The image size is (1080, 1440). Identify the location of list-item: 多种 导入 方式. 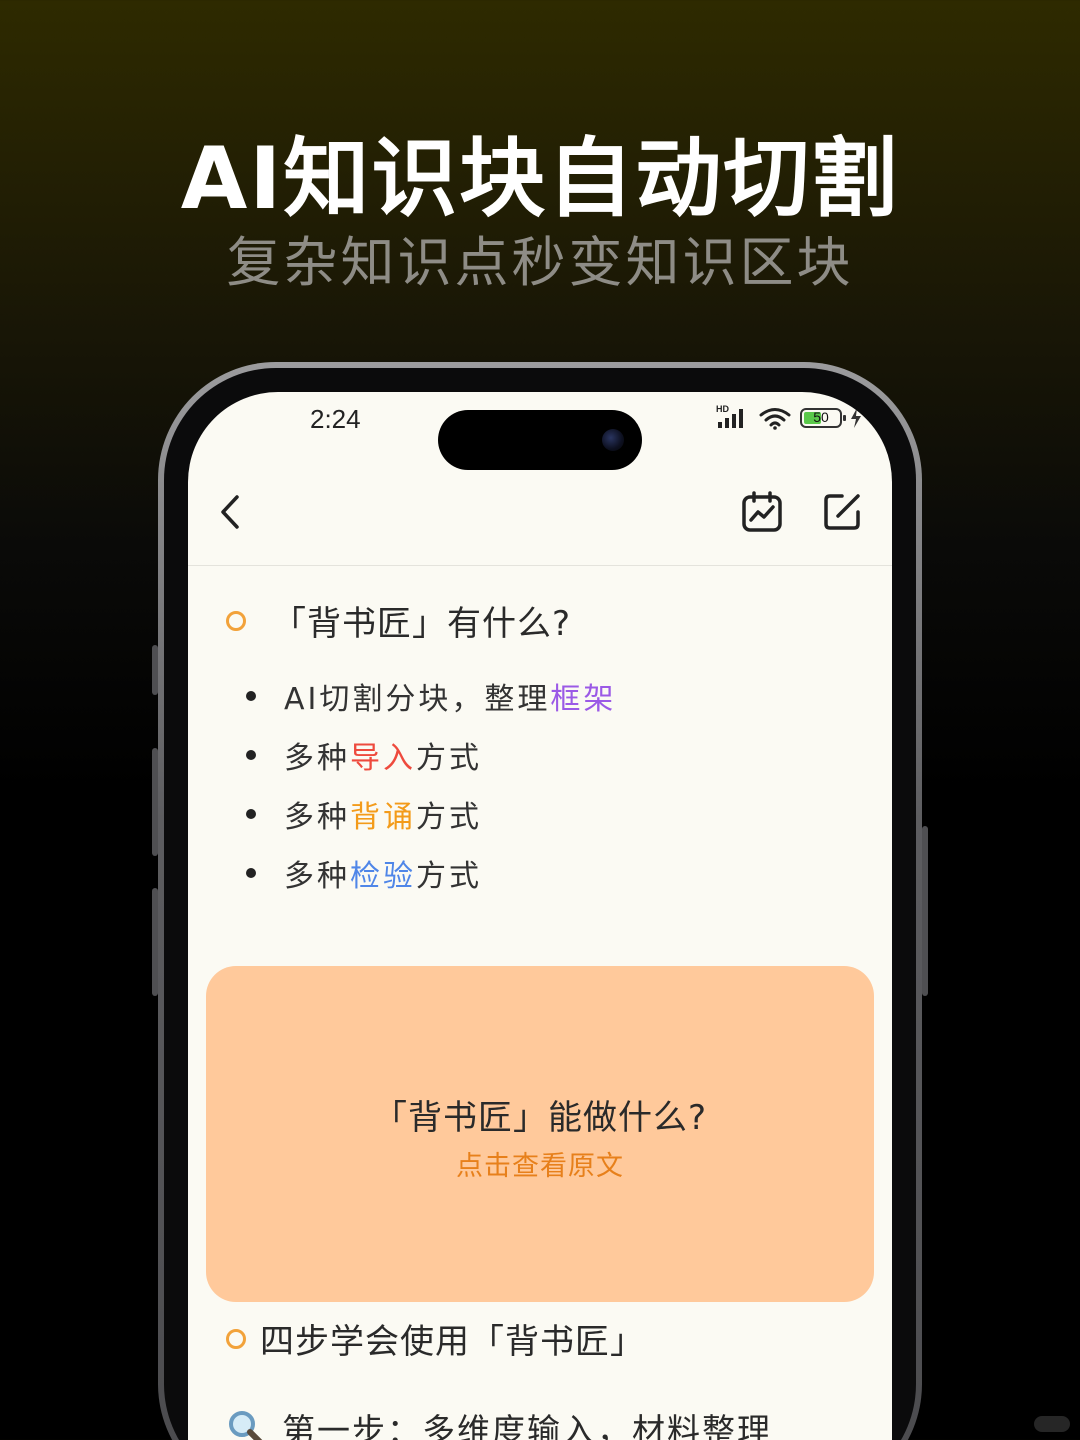
(431, 754).